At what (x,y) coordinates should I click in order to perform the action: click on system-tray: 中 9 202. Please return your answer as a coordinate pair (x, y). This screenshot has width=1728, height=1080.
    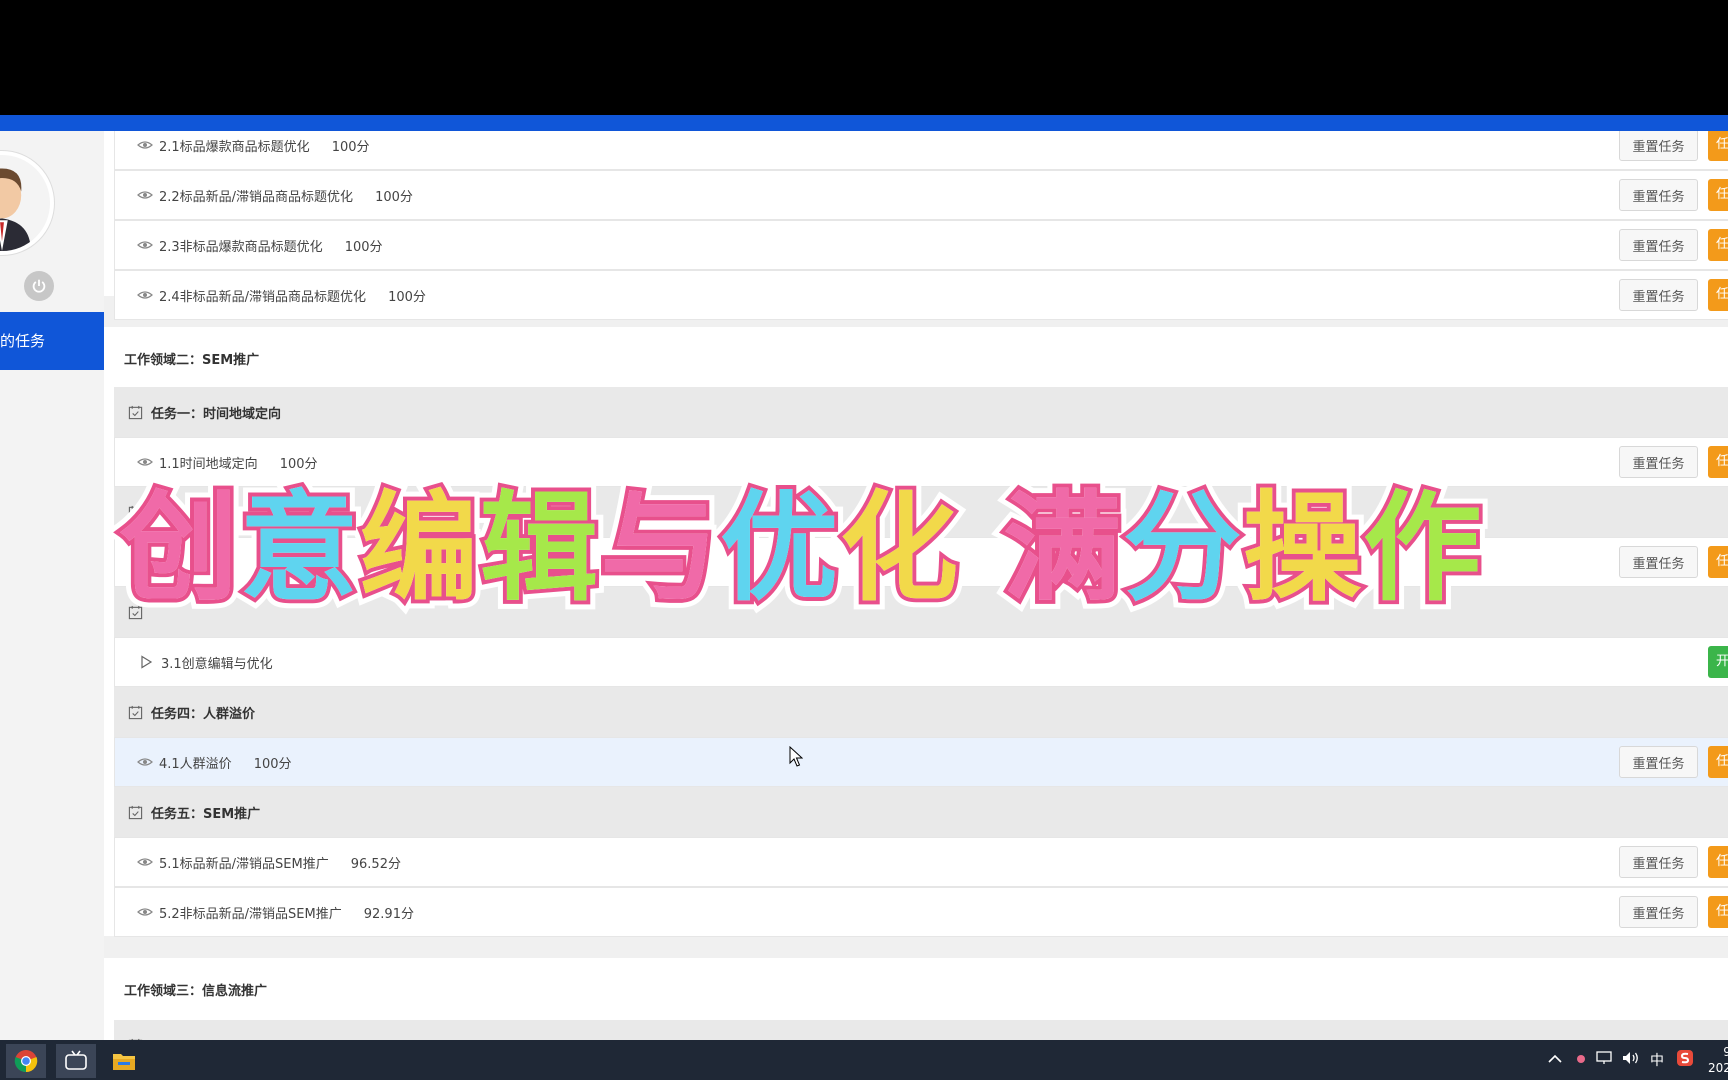
    Looking at the image, I should click on (1638, 1060).